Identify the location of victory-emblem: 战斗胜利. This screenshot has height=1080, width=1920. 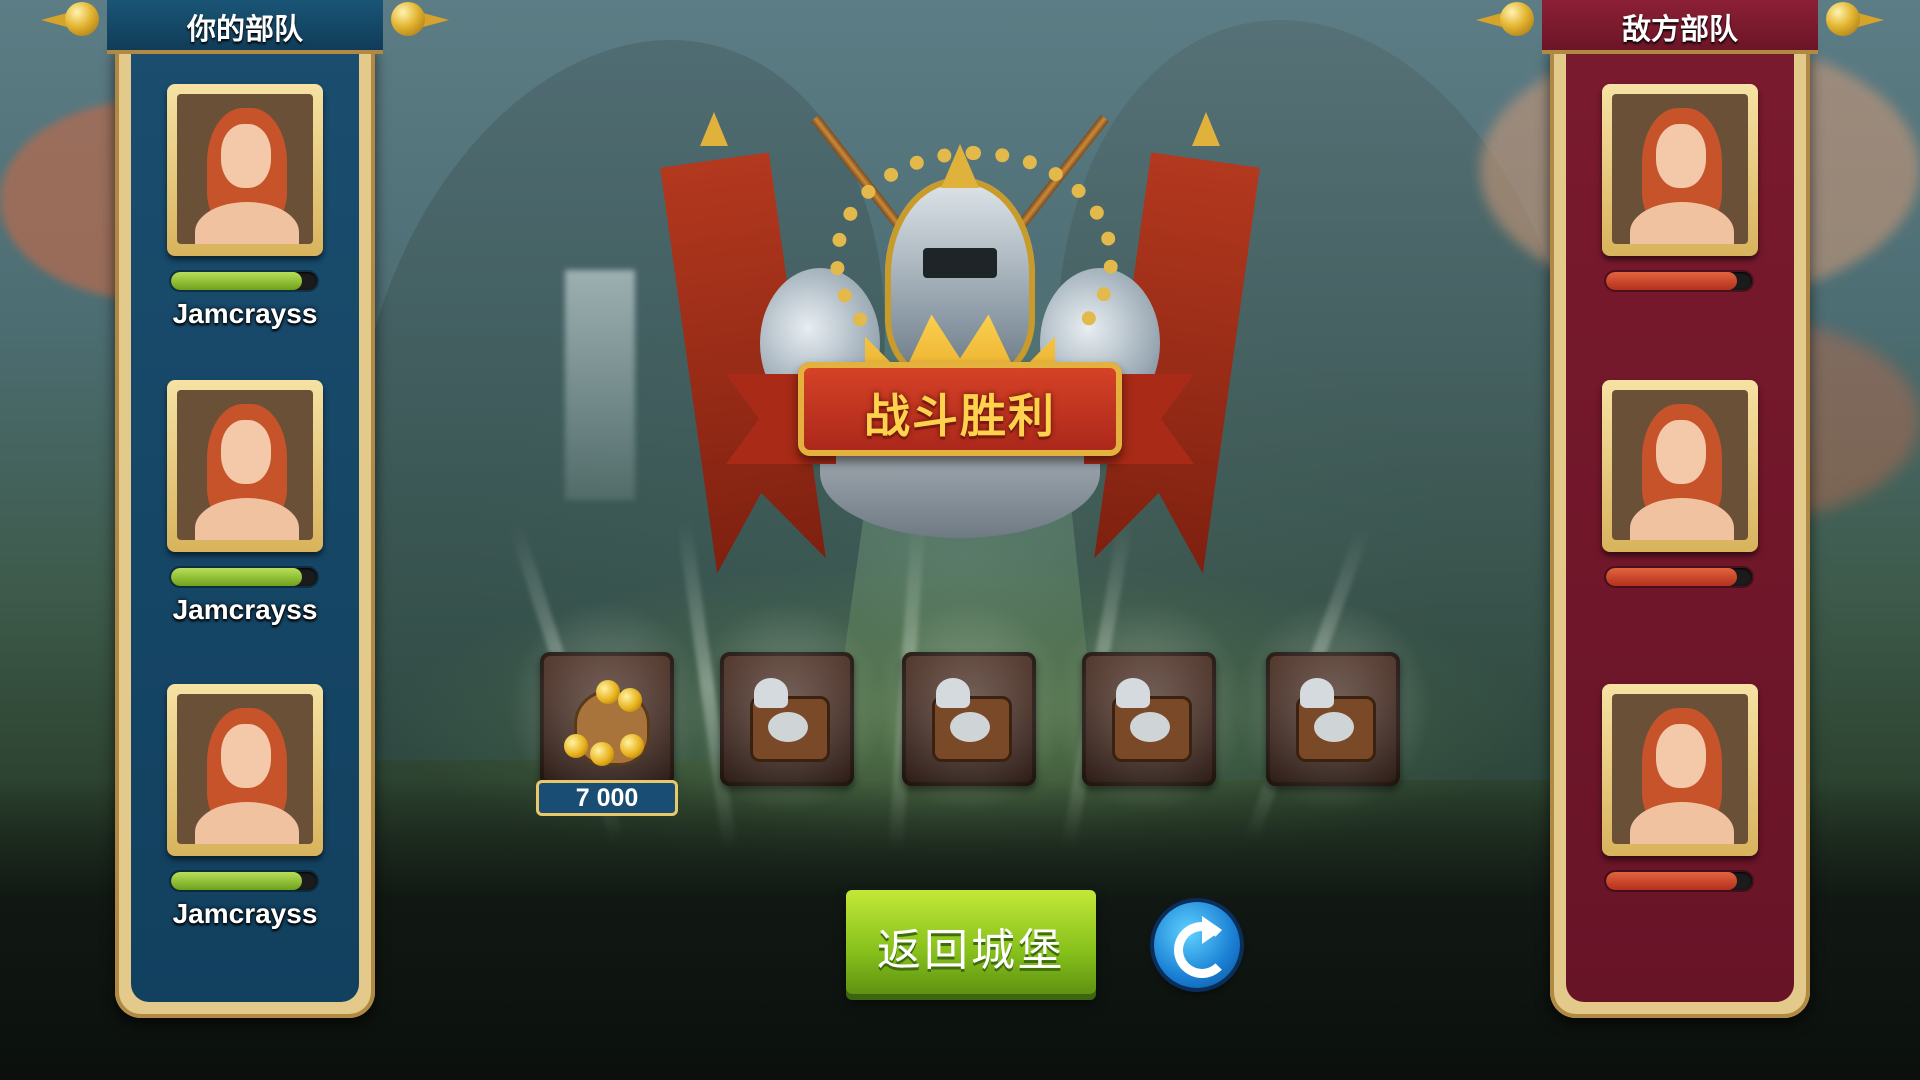
(960, 345).